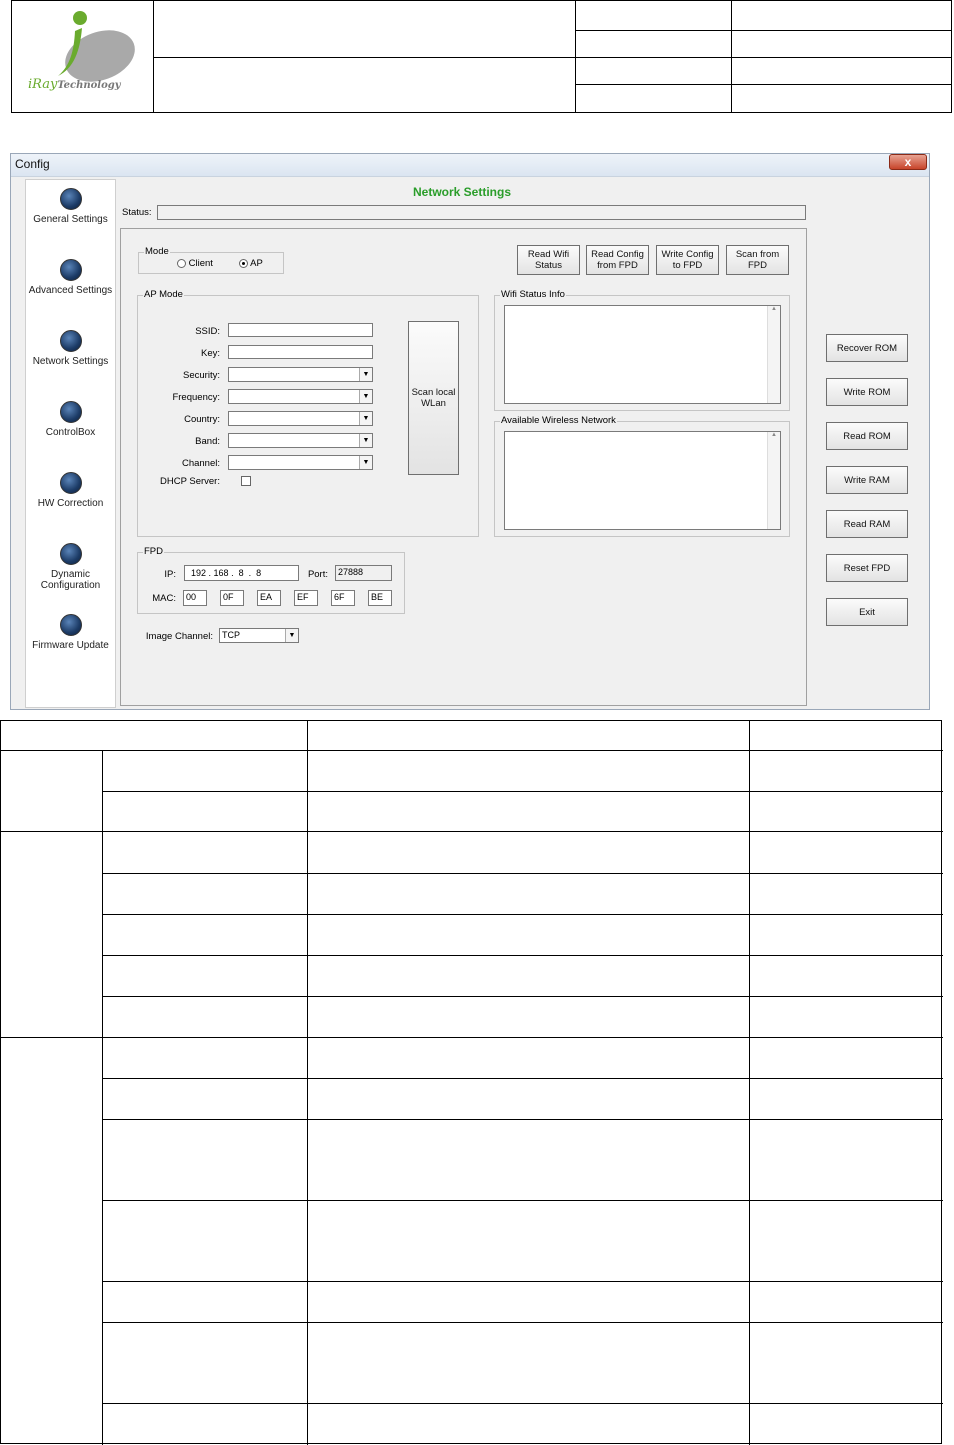 This screenshot has width=954, height=1445. I want to click on client-radio: Client, so click(195, 263).